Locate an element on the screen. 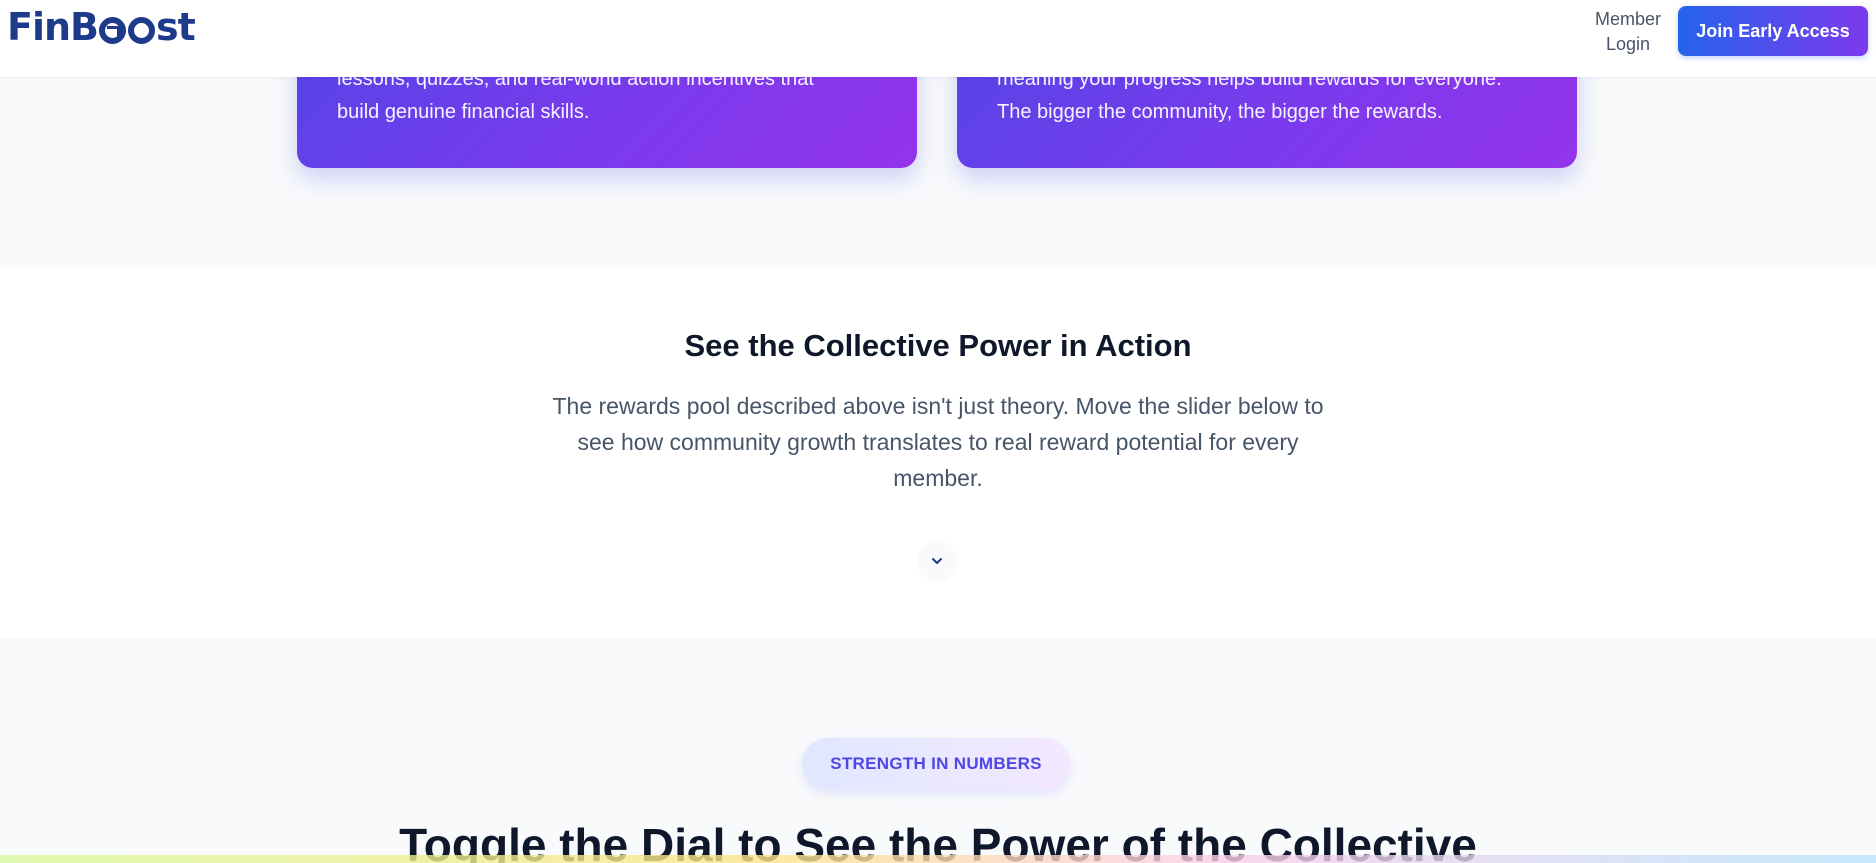  feature-card-line: build genuine financial skills. is located at coordinates (463, 112).